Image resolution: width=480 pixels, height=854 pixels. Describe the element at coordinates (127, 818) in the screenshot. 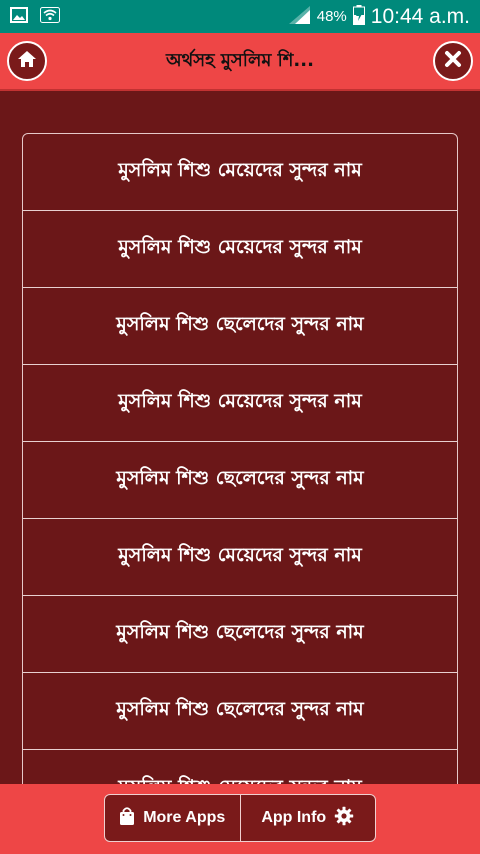

I see `shopping-bag-icon` at that location.